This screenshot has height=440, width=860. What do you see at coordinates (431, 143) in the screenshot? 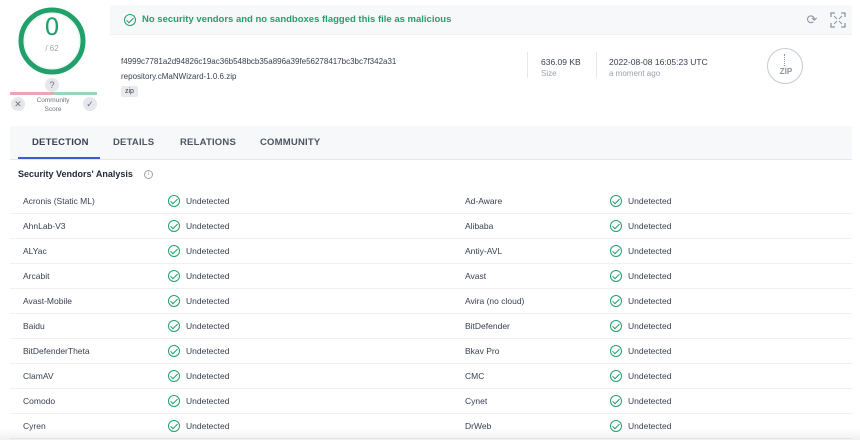
I see `tab-bar: DETECTION DETAILS RELATIONS COMMUNITY` at bounding box center [431, 143].